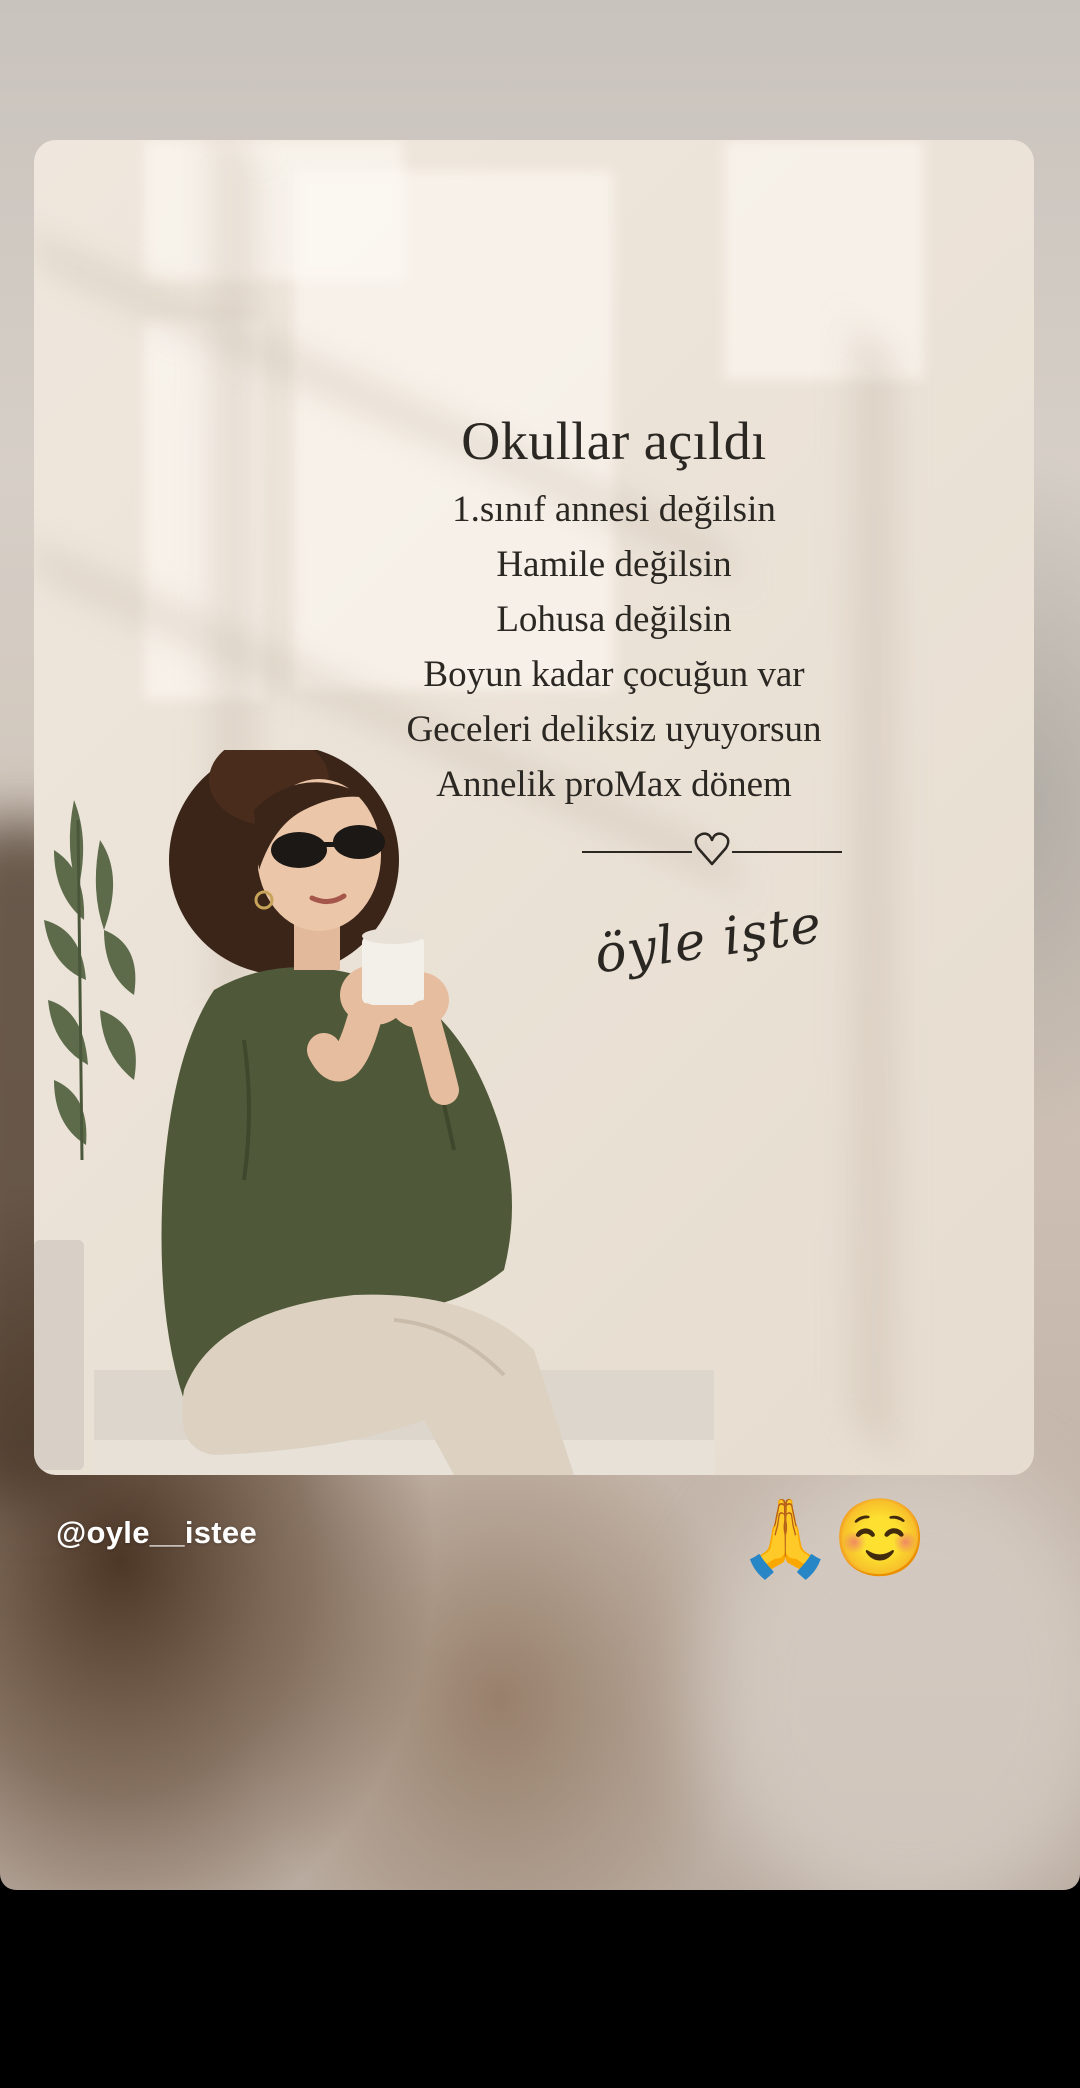 Image resolution: width=1080 pixels, height=2088 pixels. What do you see at coordinates (614, 729) in the screenshot?
I see `post-line: Geceleri deliksiz uyuyorsun` at bounding box center [614, 729].